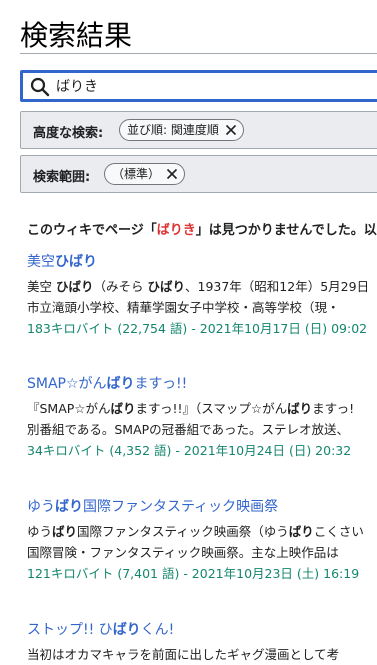  What do you see at coordinates (216, 86) in the screenshot?
I see `search-input` at bounding box center [216, 86].